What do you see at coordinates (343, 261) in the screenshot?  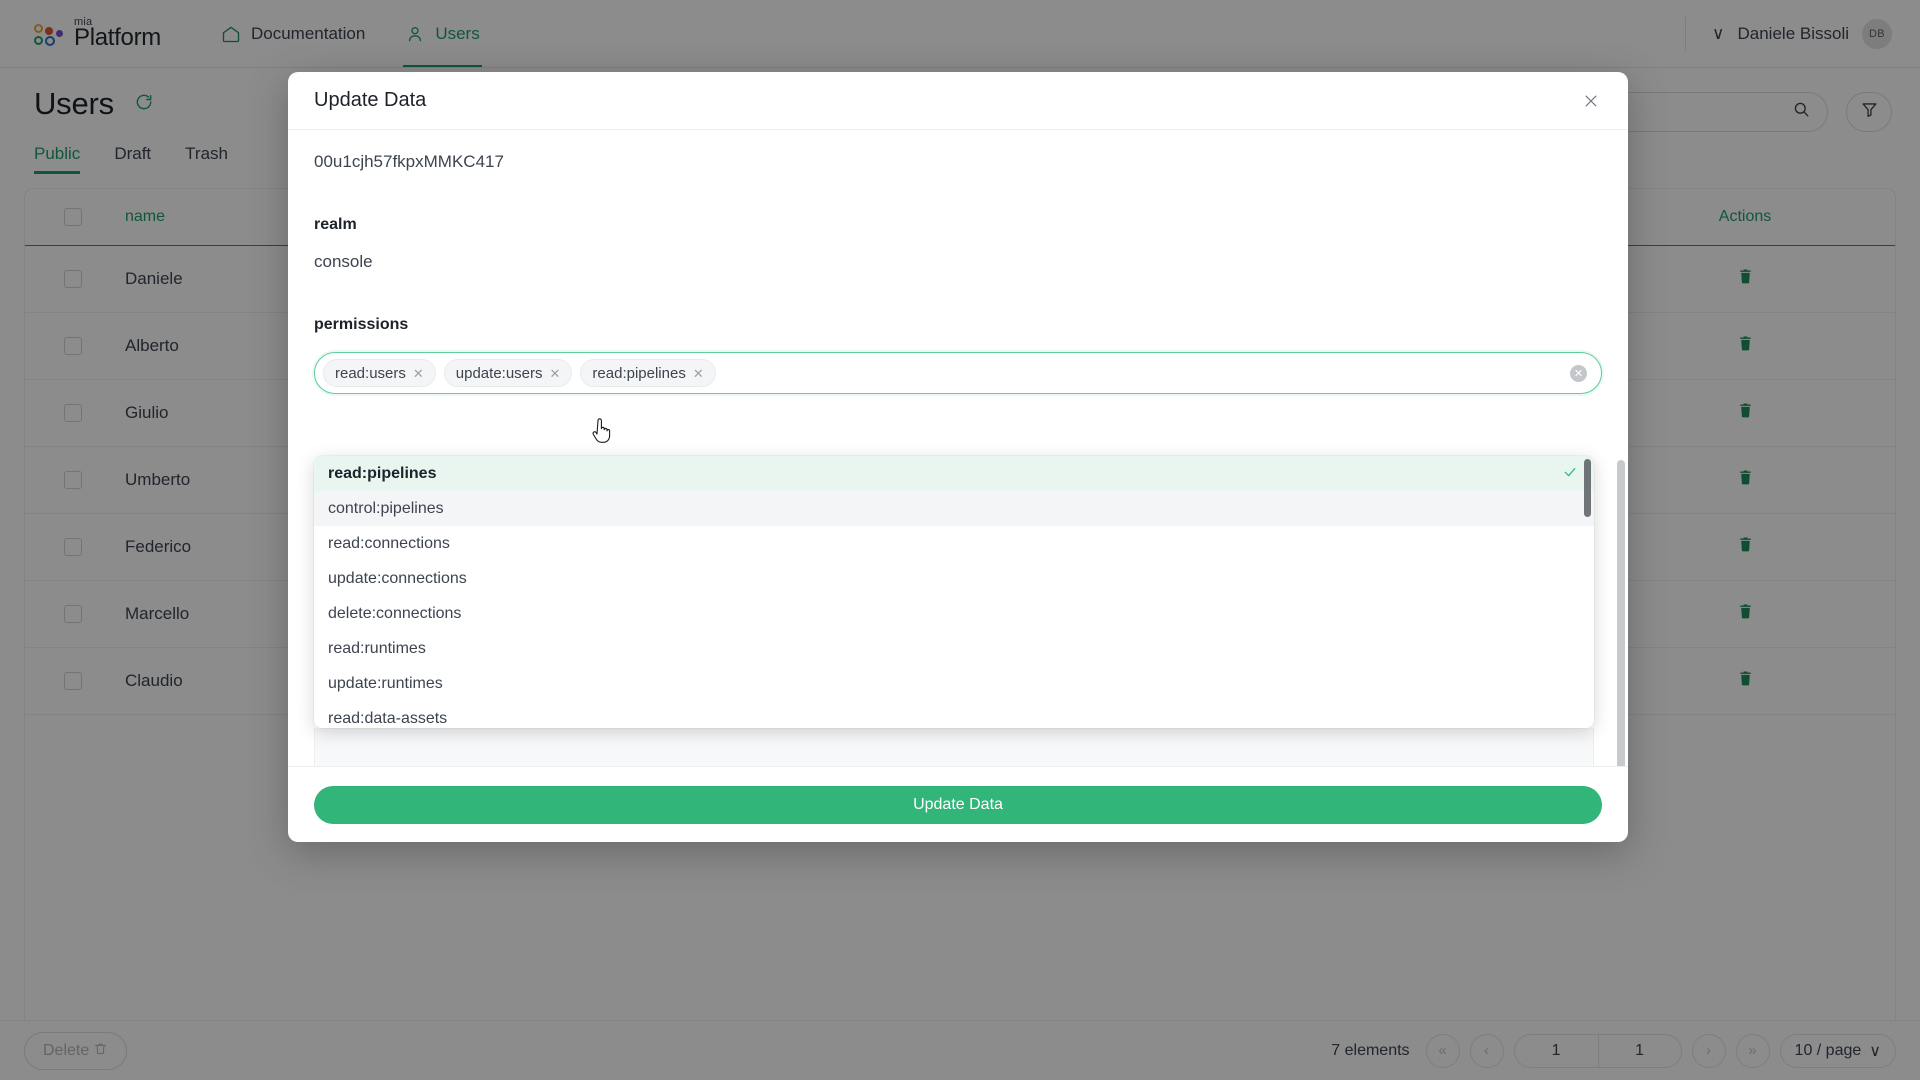 I see `realm-value: console` at bounding box center [343, 261].